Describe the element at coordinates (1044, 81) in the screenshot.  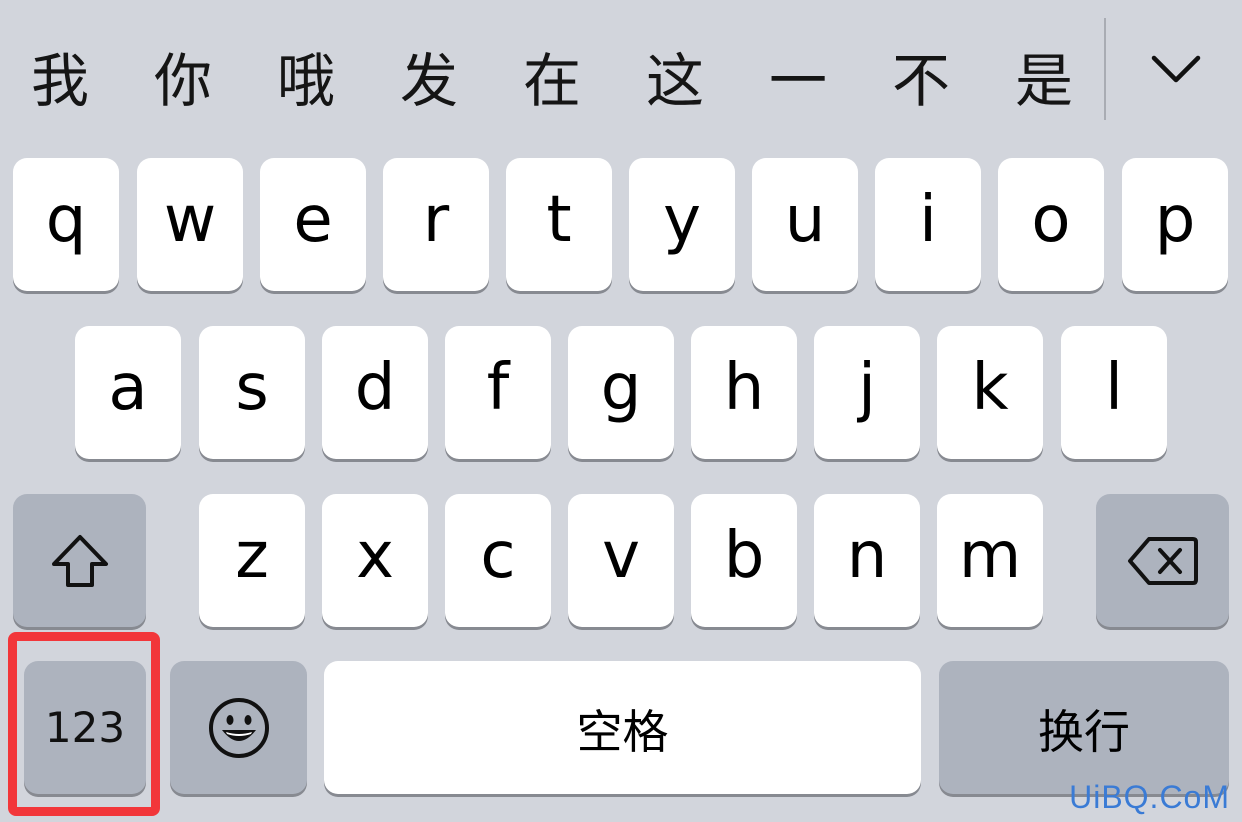
I see `candidate-item: 是` at that location.